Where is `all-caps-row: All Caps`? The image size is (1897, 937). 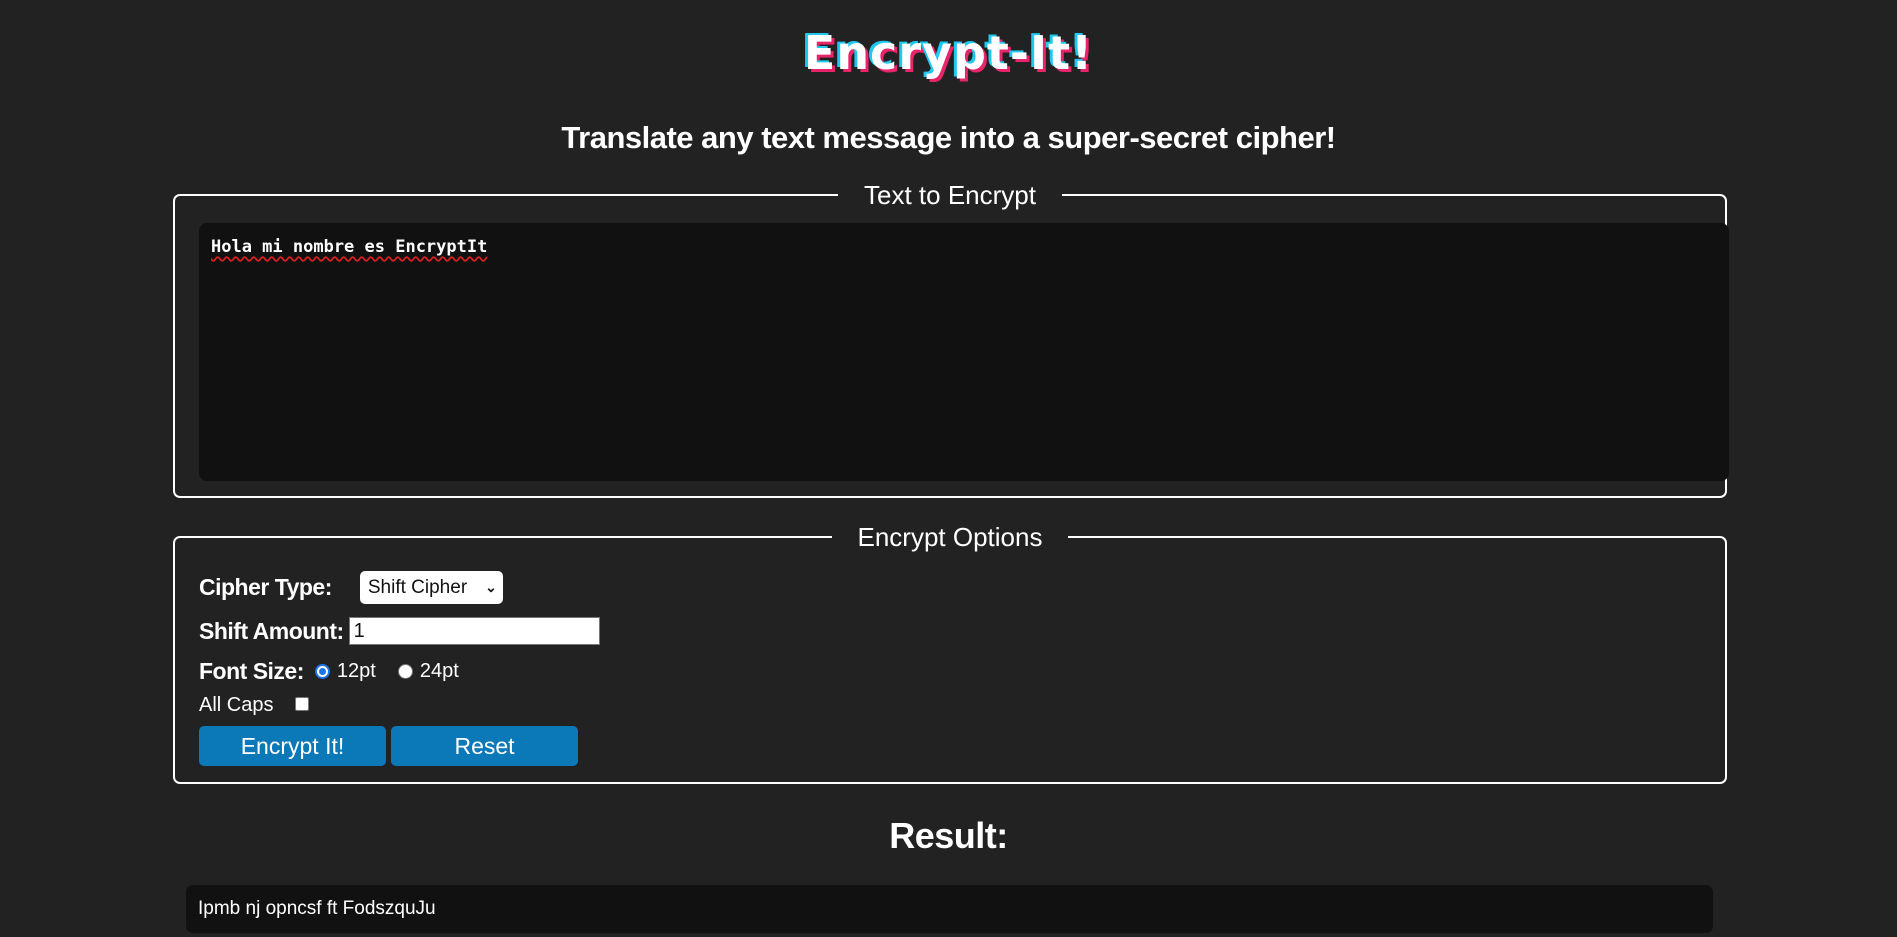
all-caps-row: All Caps is located at coordinates (254, 705).